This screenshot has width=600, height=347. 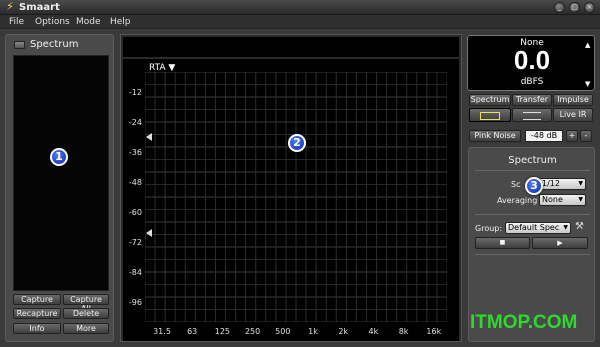 I want to click on menu-mode: Mode, so click(x=88, y=22).